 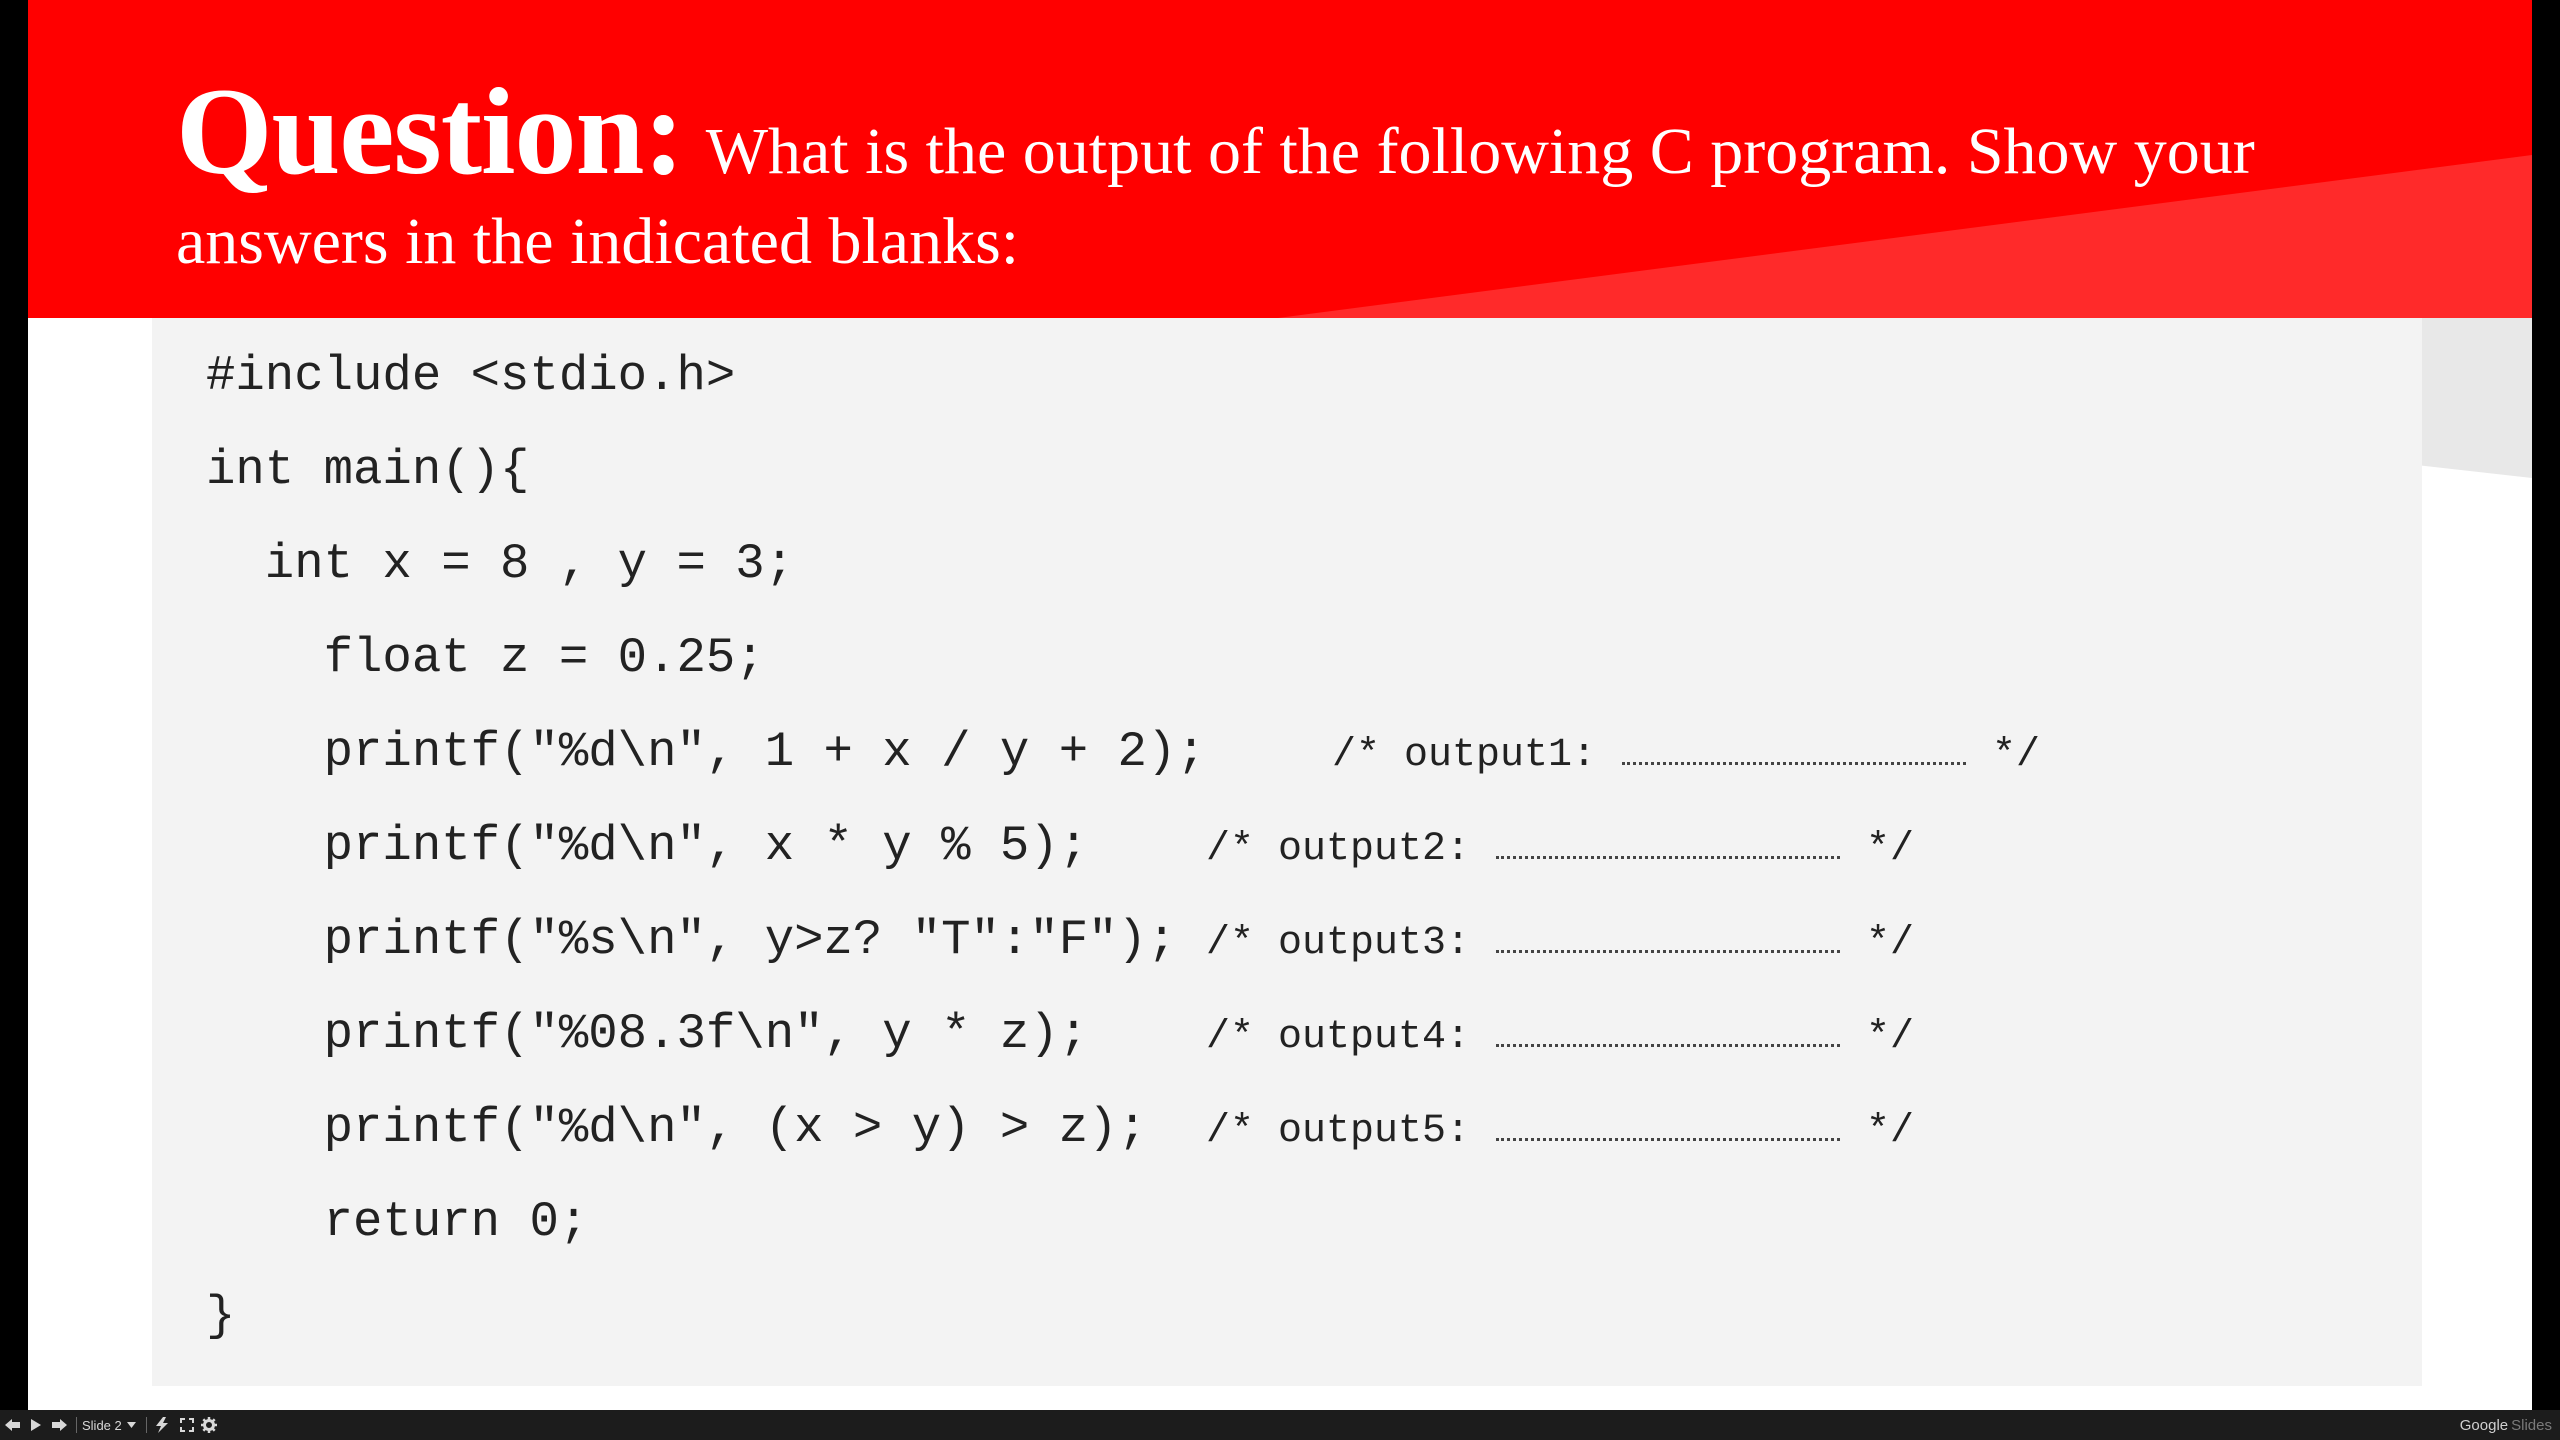 I want to click on presentation-controls-bar: Slide 2 Google Slides, so click(x=1280, y=1425).